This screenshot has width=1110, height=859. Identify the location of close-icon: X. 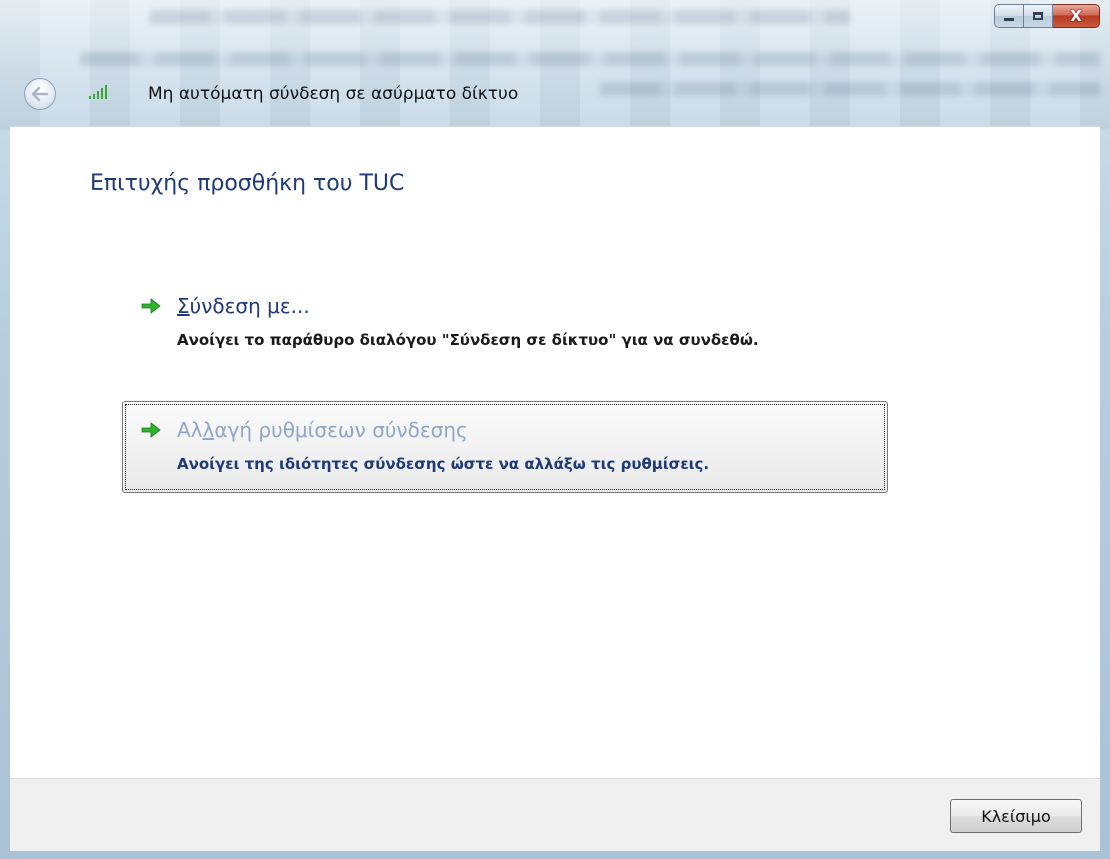
(1076, 16).